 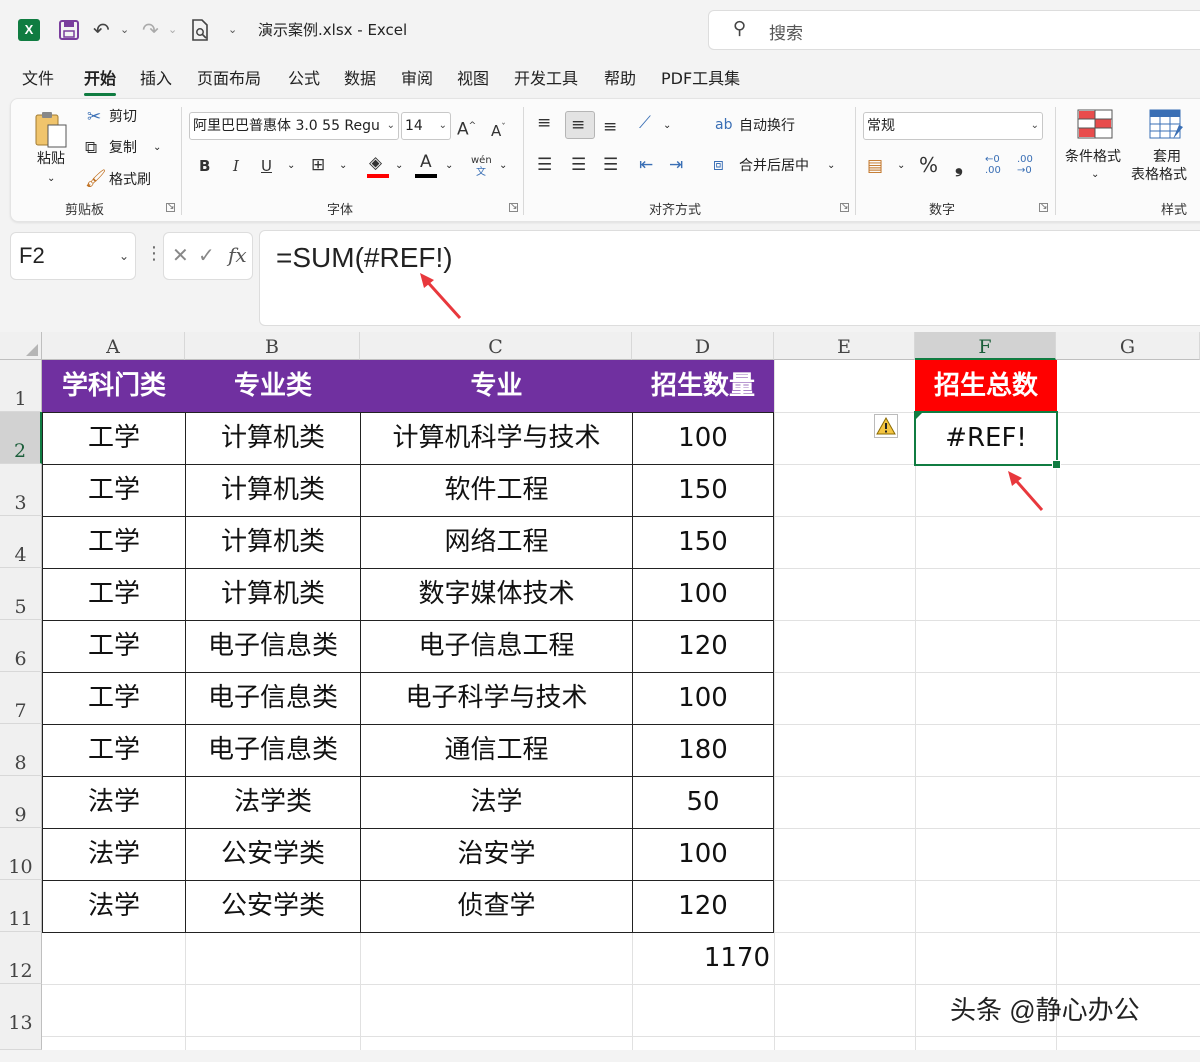 I want to click on increase-indent-icon: ⇥, so click(x=676, y=165).